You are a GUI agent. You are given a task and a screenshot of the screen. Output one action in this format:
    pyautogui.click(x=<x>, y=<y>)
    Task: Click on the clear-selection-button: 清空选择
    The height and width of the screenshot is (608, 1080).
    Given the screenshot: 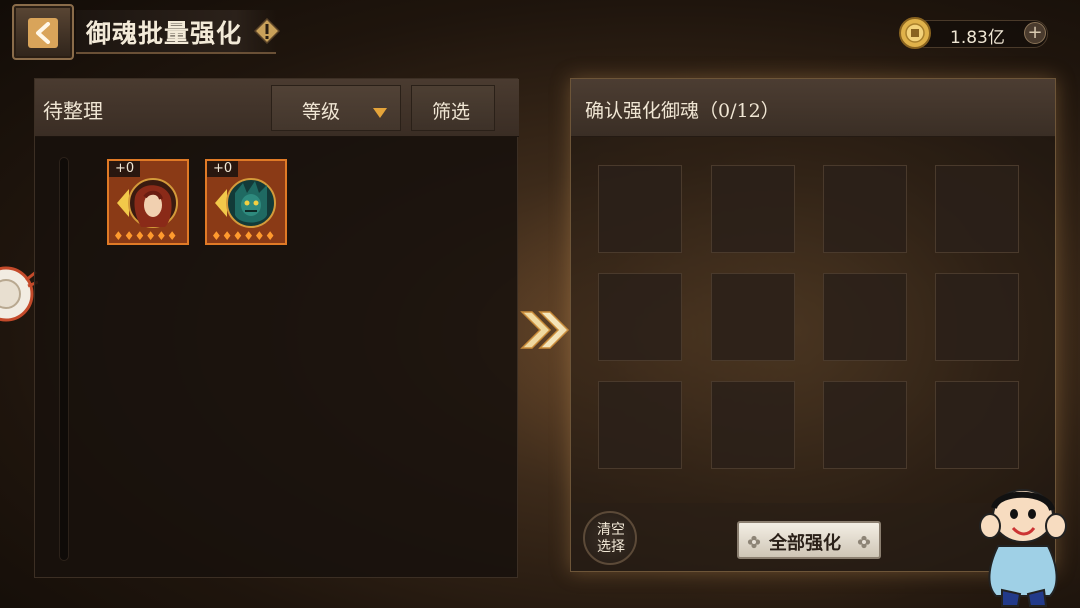 What is the action you would take?
    pyautogui.click(x=610, y=538)
    